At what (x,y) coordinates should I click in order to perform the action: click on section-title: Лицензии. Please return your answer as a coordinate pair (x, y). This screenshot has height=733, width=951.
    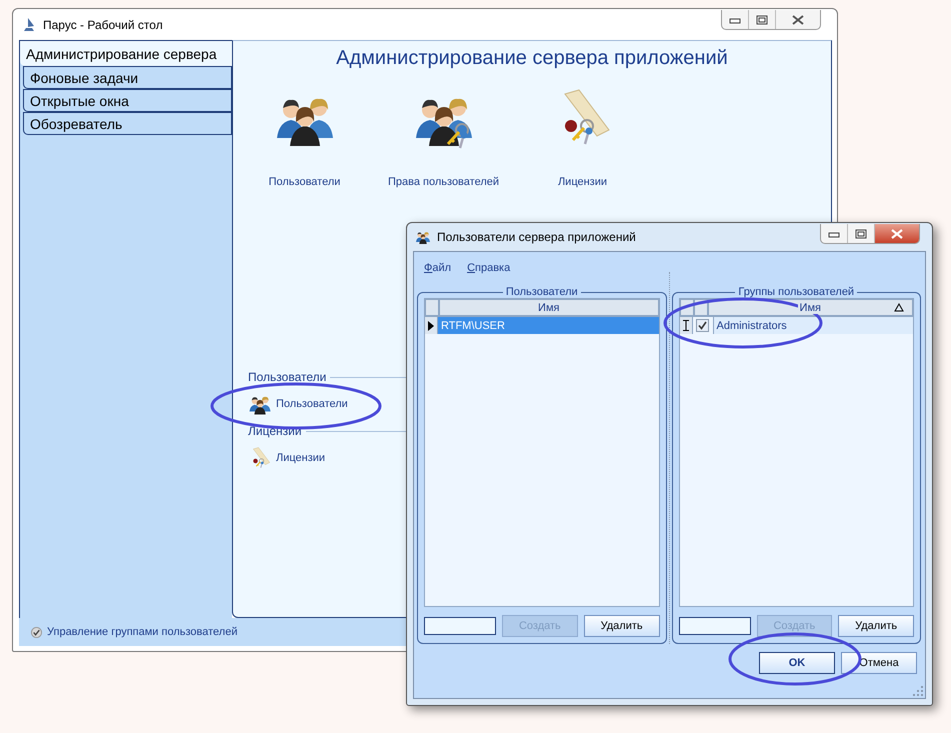
    Looking at the image, I should click on (275, 431).